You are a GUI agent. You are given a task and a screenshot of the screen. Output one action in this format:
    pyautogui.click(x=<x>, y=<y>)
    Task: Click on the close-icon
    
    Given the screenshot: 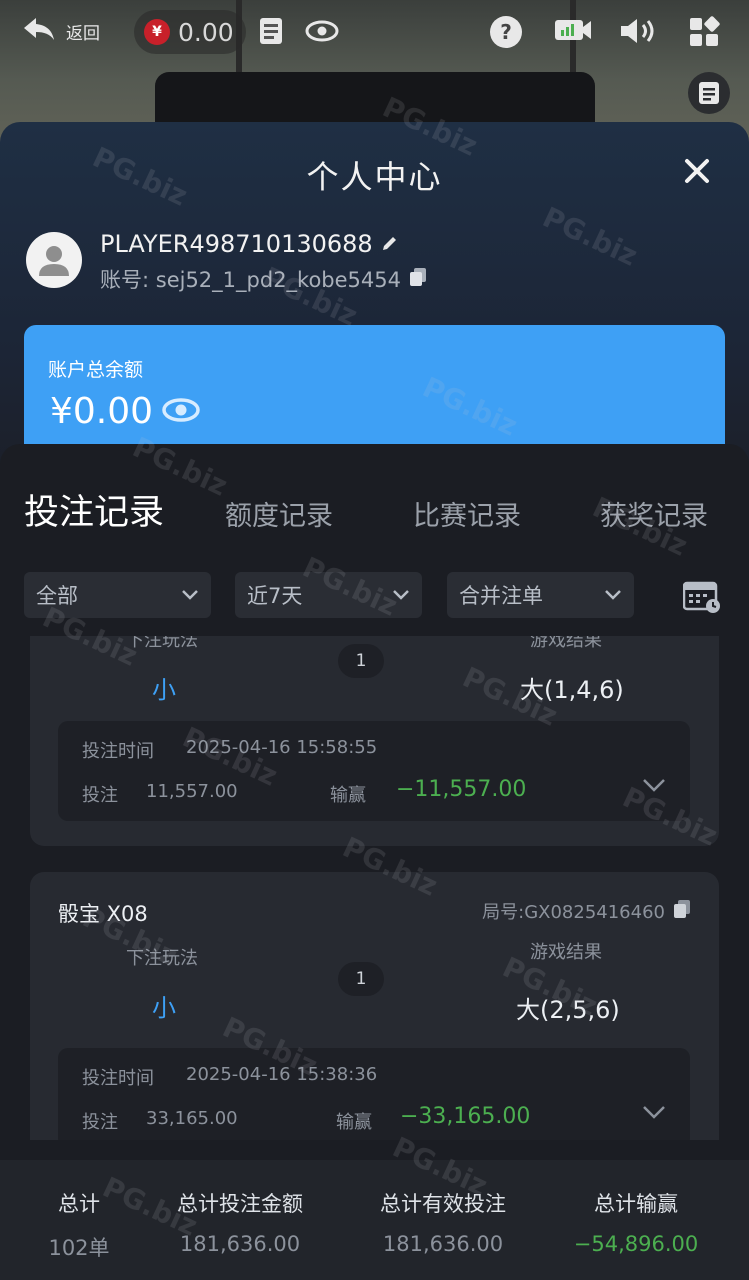 What is the action you would take?
    pyautogui.click(x=697, y=171)
    